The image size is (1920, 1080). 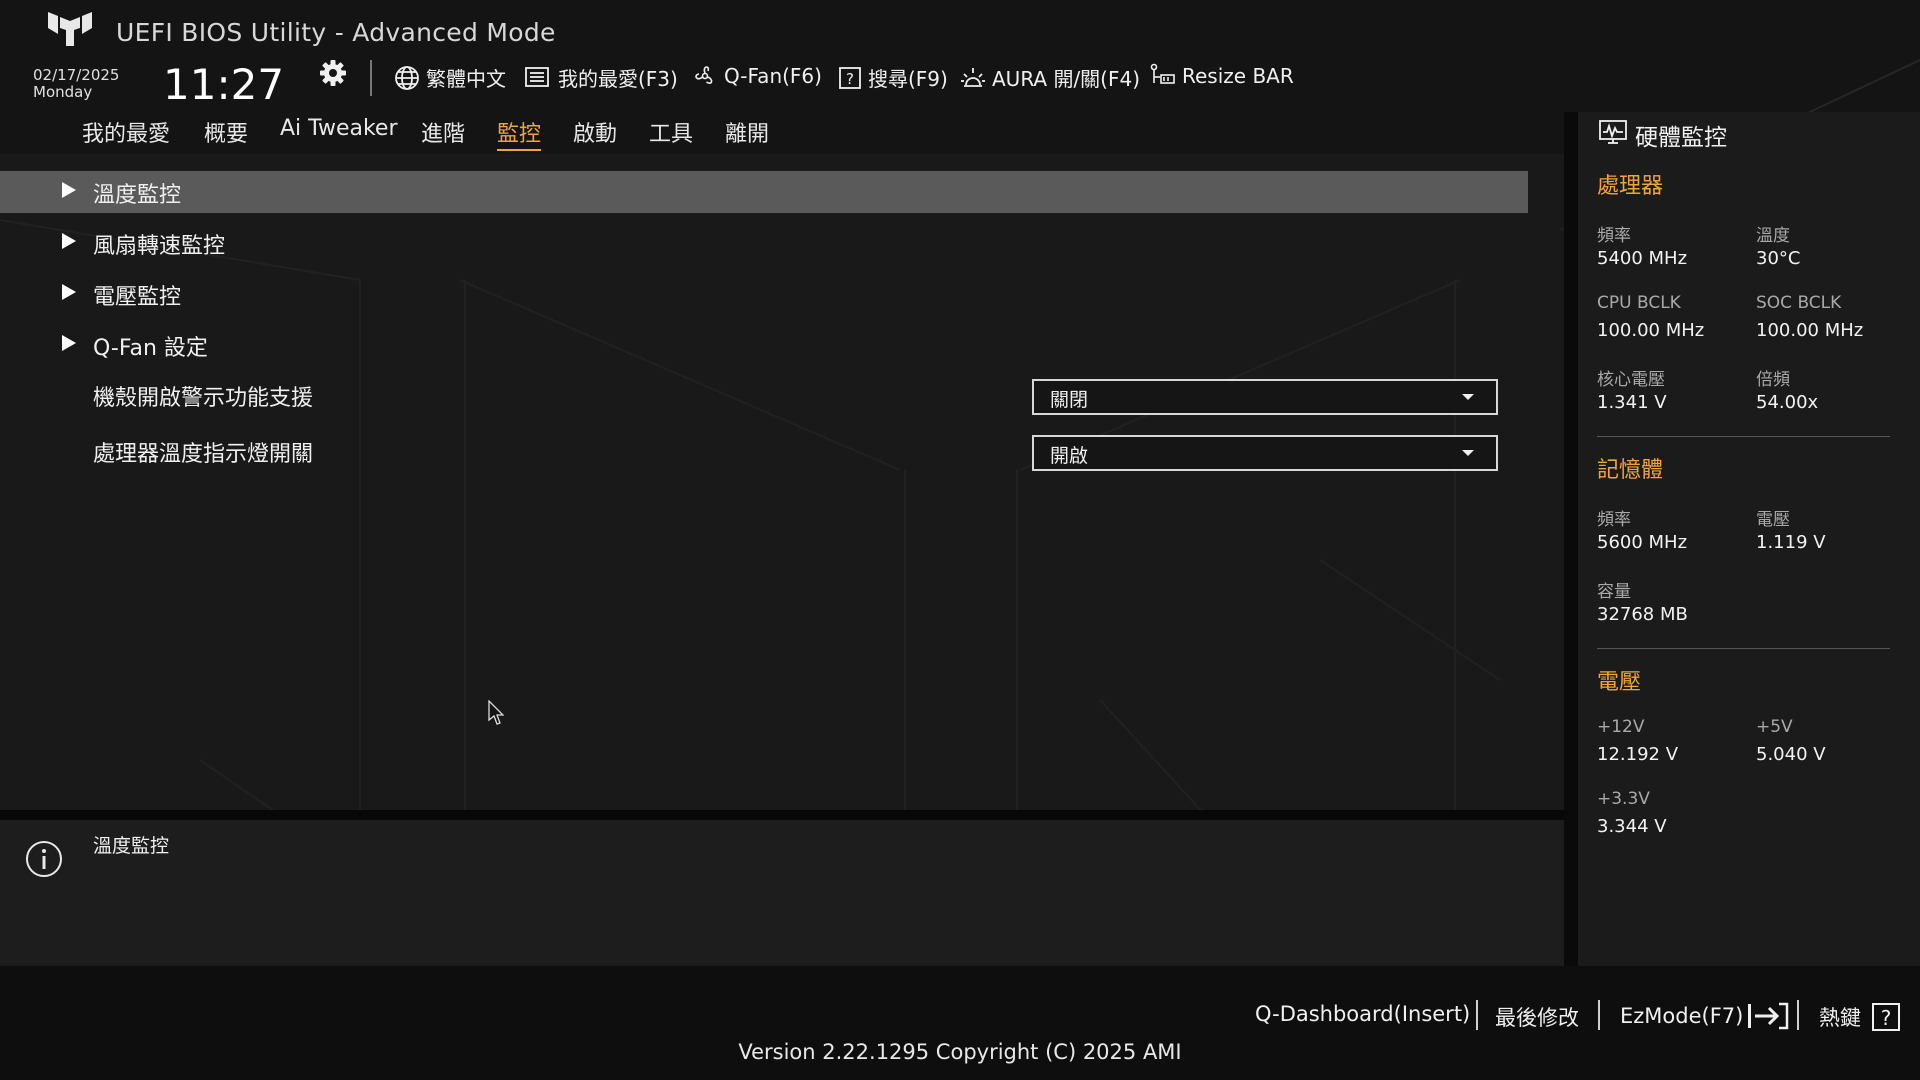 I want to click on hotkeys-button: 熱鍵 ?, so click(x=1860, y=1017).